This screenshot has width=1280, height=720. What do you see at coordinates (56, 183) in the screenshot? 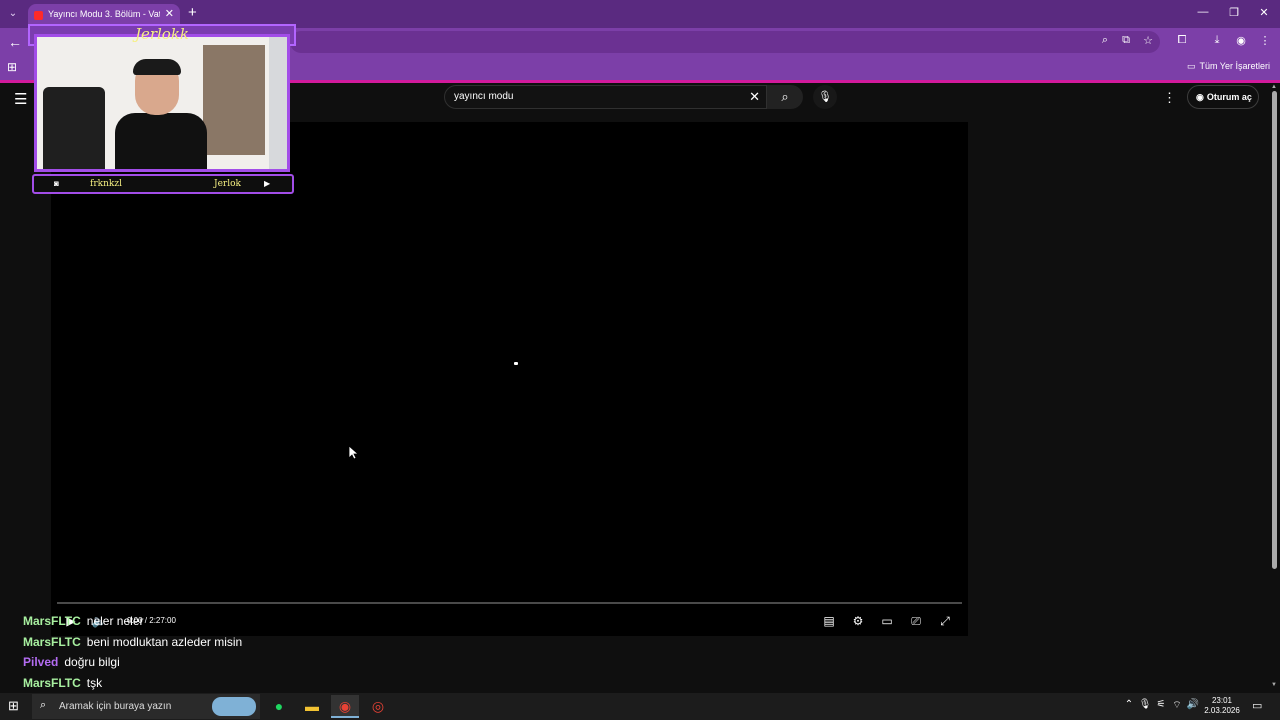
I see `instagram-icon: ◙` at bounding box center [56, 183].